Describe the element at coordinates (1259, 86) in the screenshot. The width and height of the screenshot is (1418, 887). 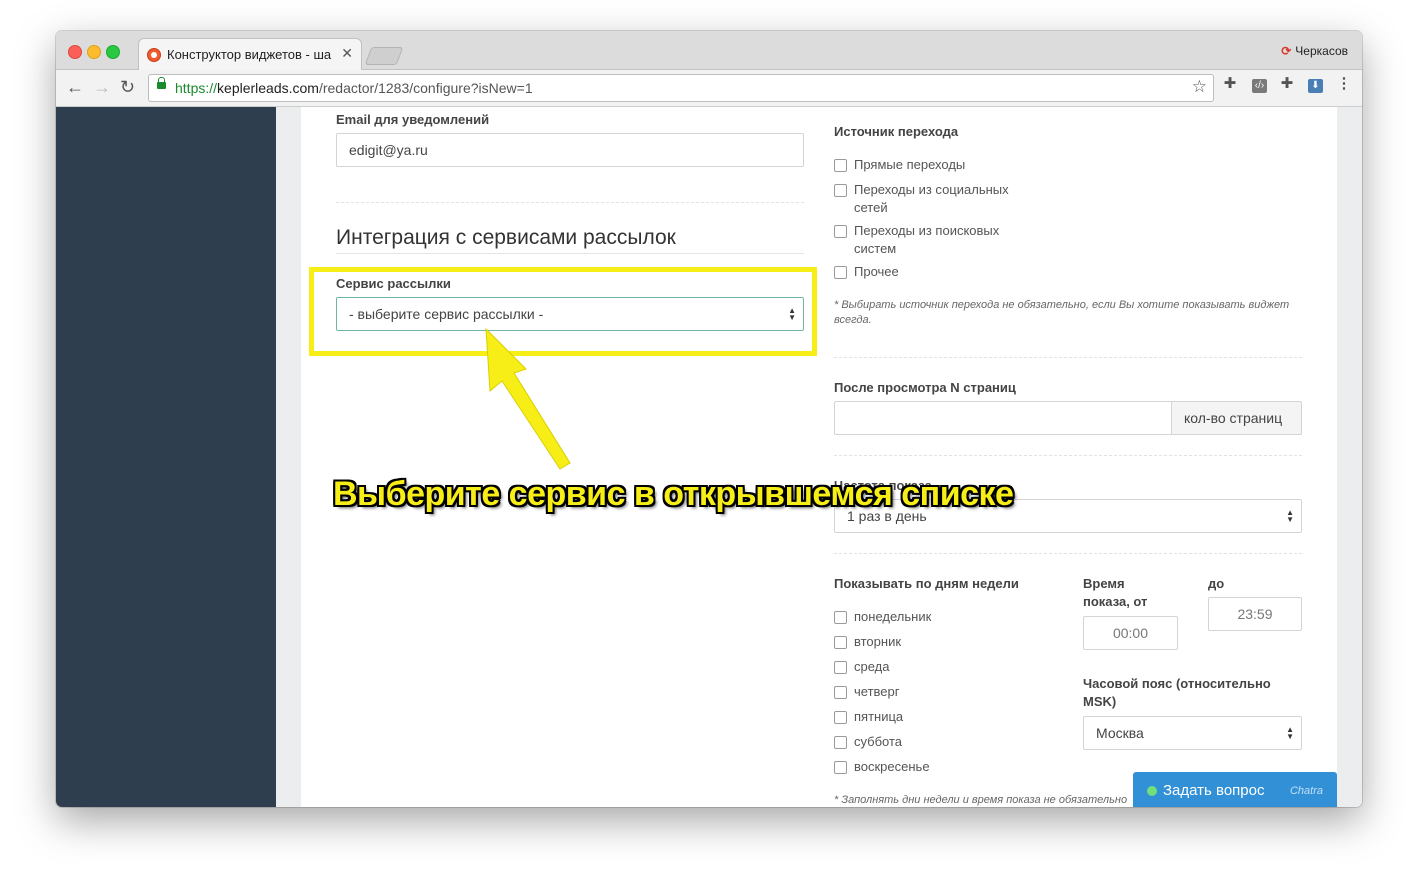
I see `extension-code-icon: ‹/›` at that location.